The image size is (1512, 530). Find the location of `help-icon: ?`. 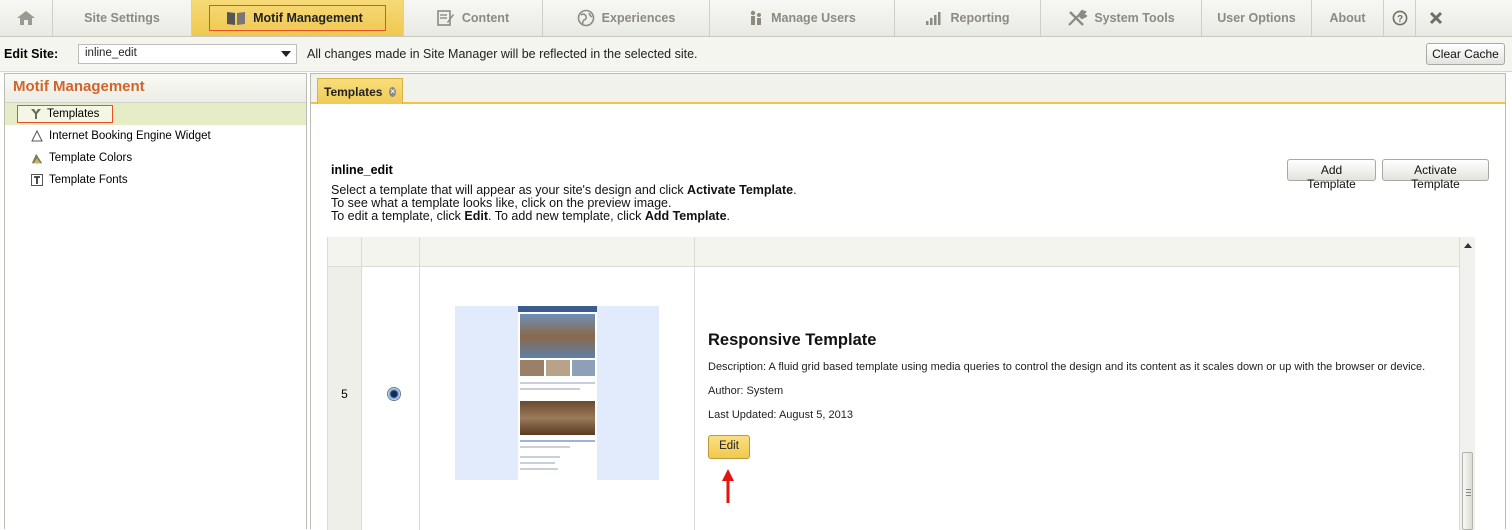

help-icon: ? is located at coordinates (1399, 18).